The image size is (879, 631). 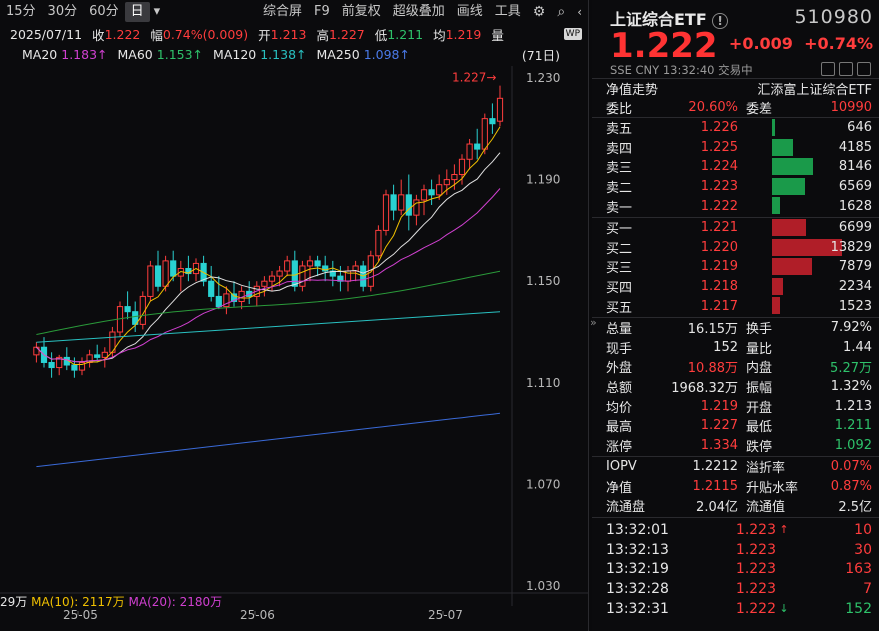 What do you see at coordinates (692, 107) in the screenshot?
I see `wb-value: 20.60%` at bounding box center [692, 107].